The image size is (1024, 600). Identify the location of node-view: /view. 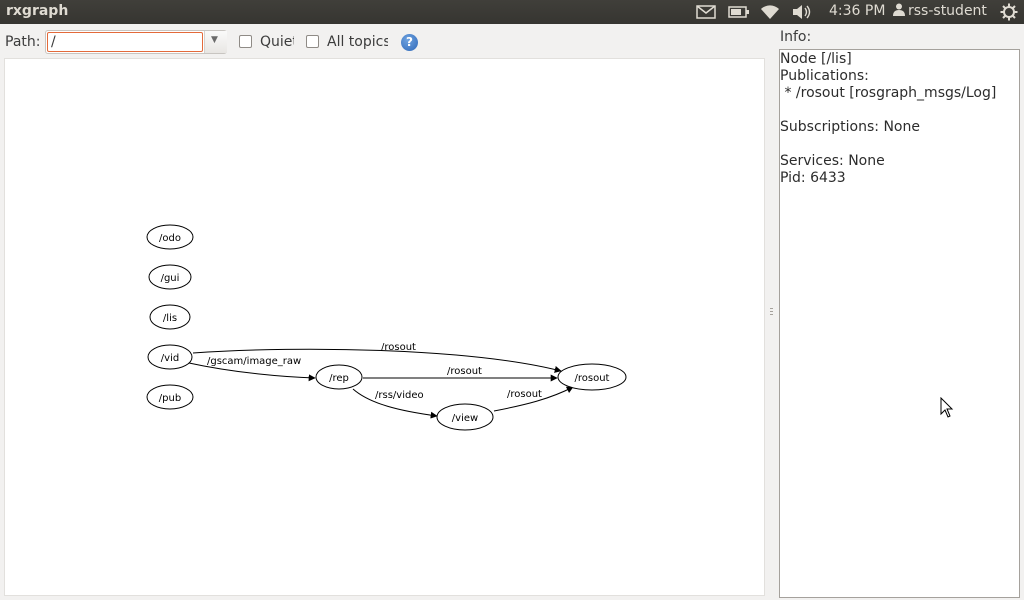
(465, 417).